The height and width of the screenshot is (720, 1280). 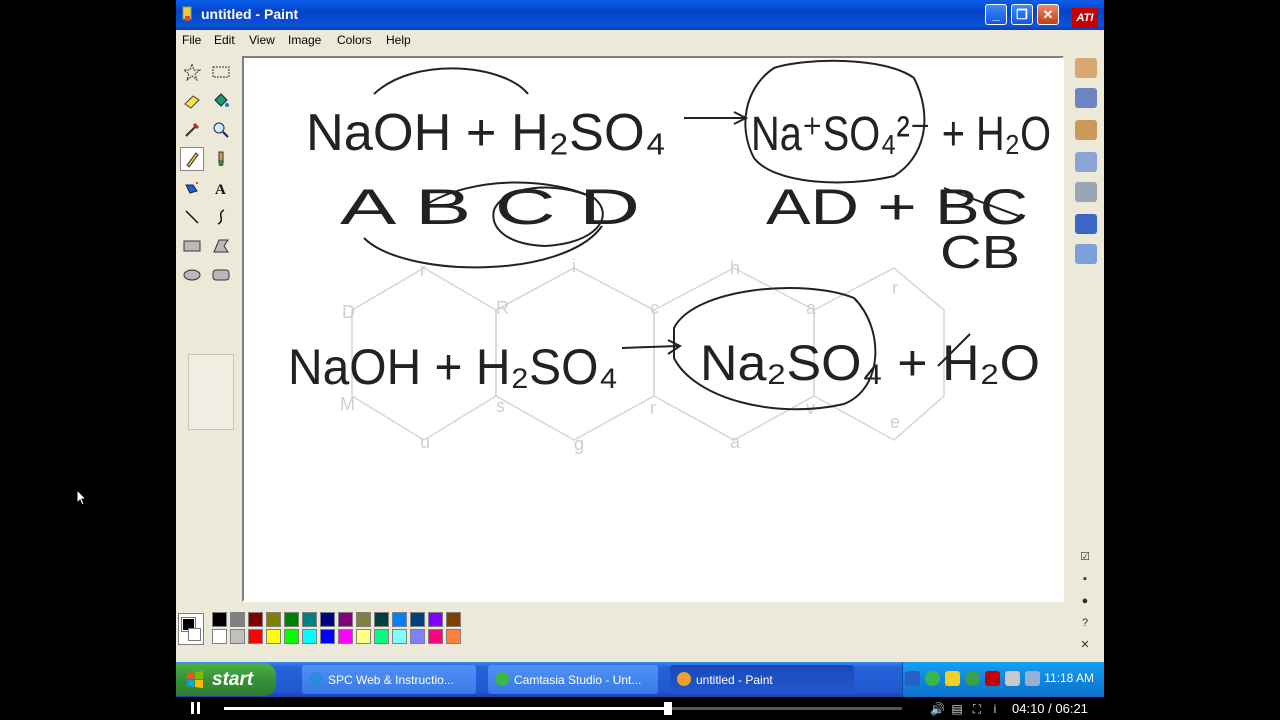 What do you see at coordinates (1032, 678) in the screenshot?
I see `tray-volume-icon` at bounding box center [1032, 678].